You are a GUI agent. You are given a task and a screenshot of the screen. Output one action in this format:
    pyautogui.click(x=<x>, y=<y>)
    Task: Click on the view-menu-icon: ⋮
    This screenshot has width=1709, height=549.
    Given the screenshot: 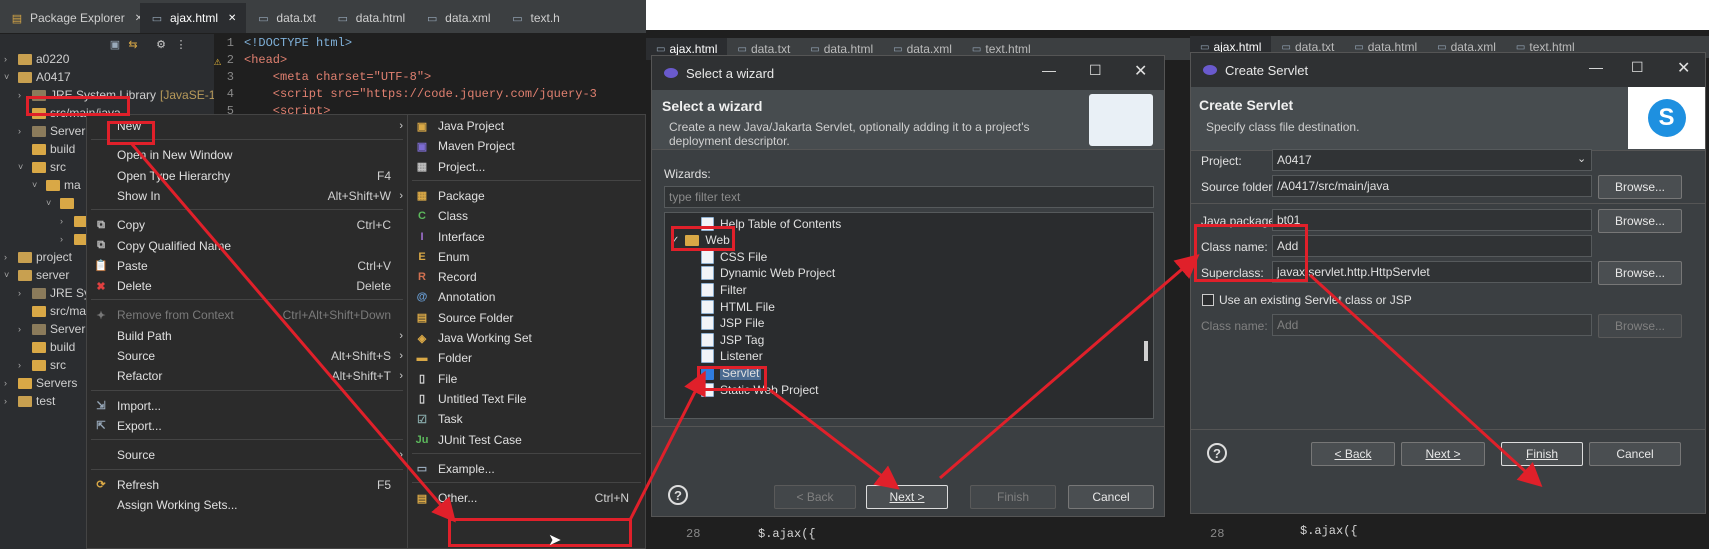 What is the action you would take?
    pyautogui.click(x=181, y=44)
    